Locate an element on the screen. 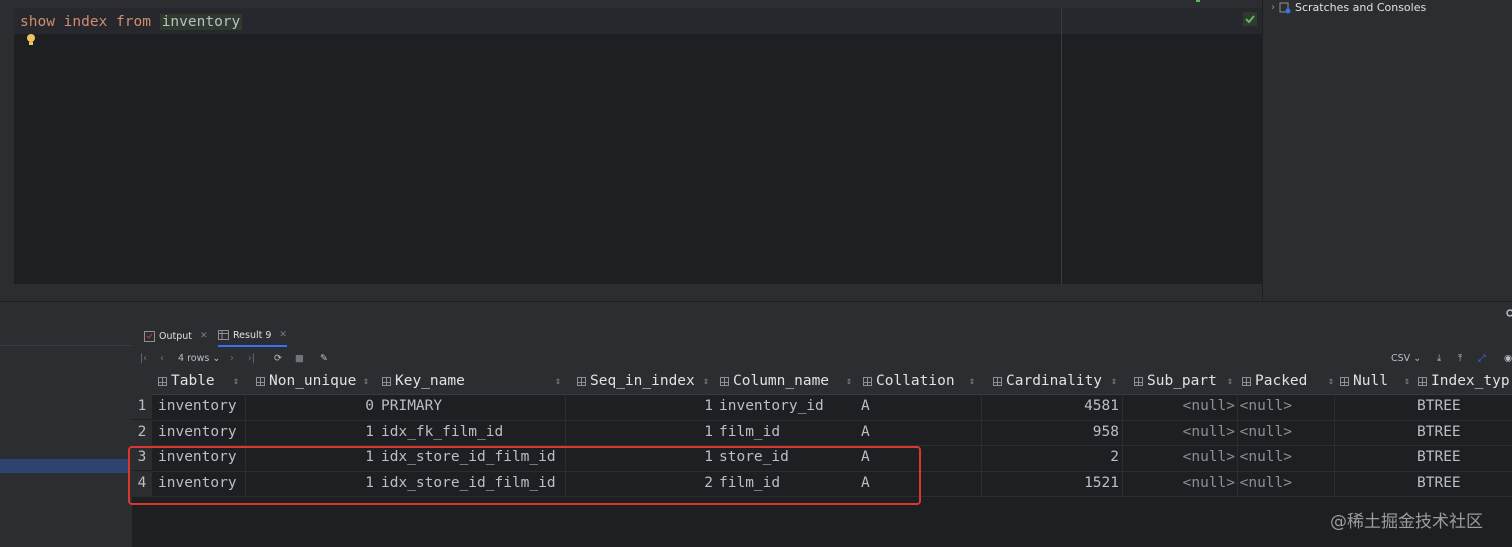  column-header-label: Seq_in_index is located at coordinates (642, 381).